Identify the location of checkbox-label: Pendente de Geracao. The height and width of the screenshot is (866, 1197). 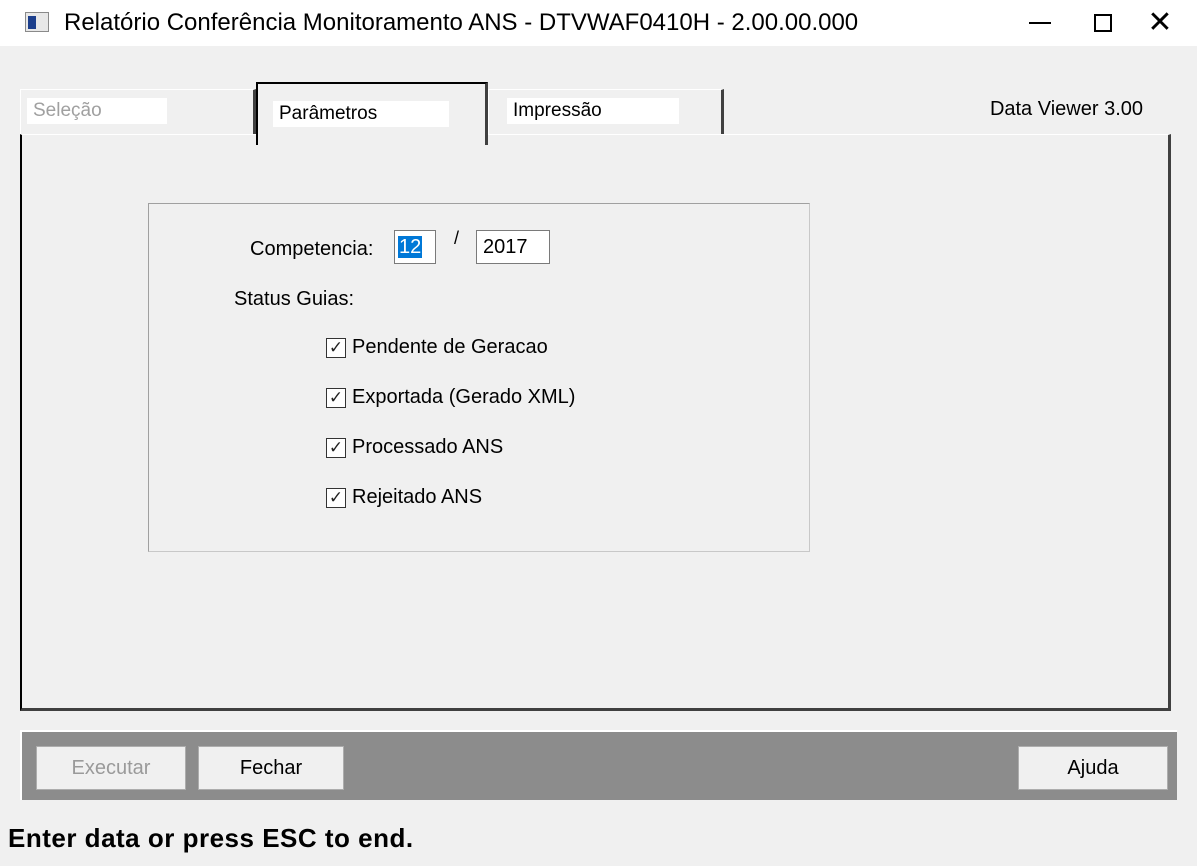
(450, 347).